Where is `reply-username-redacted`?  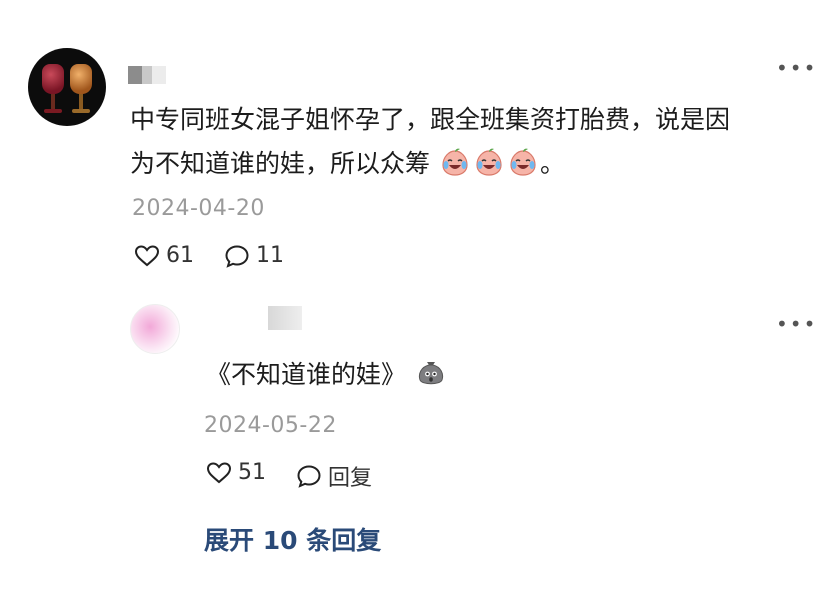 reply-username-redacted is located at coordinates (285, 318).